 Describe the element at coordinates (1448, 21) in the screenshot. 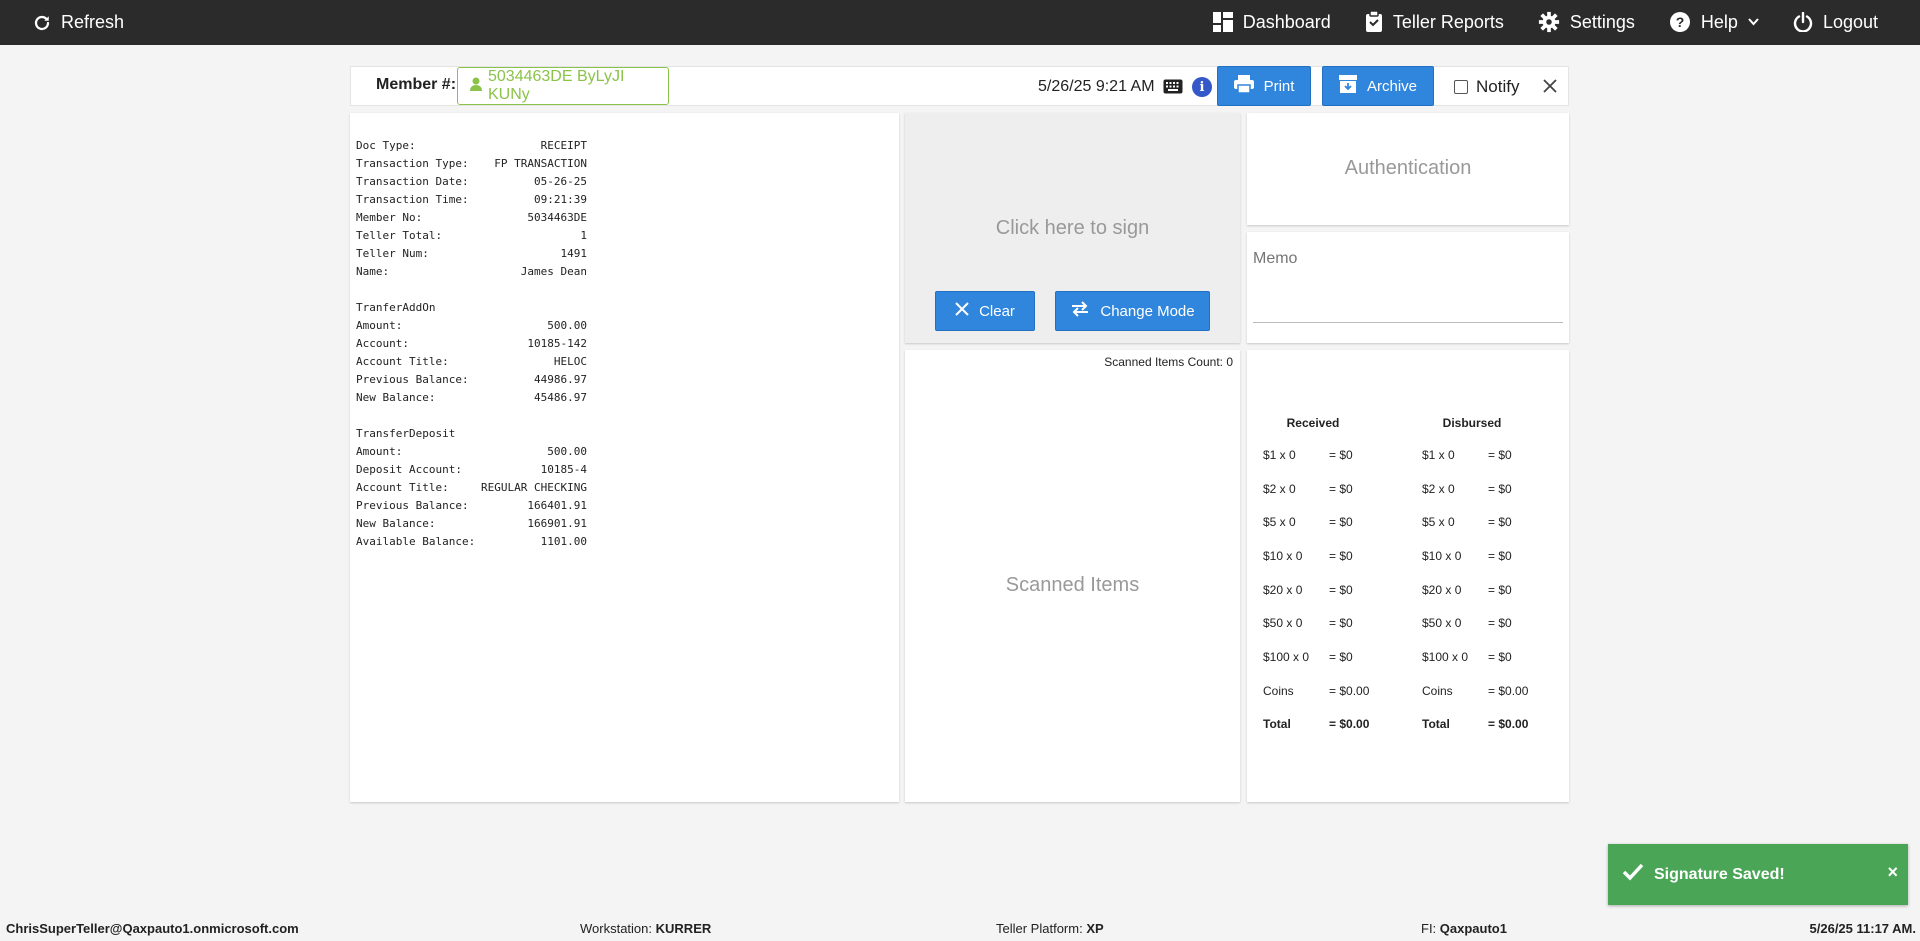

I see `teller-reports-label: Teller Reports` at that location.